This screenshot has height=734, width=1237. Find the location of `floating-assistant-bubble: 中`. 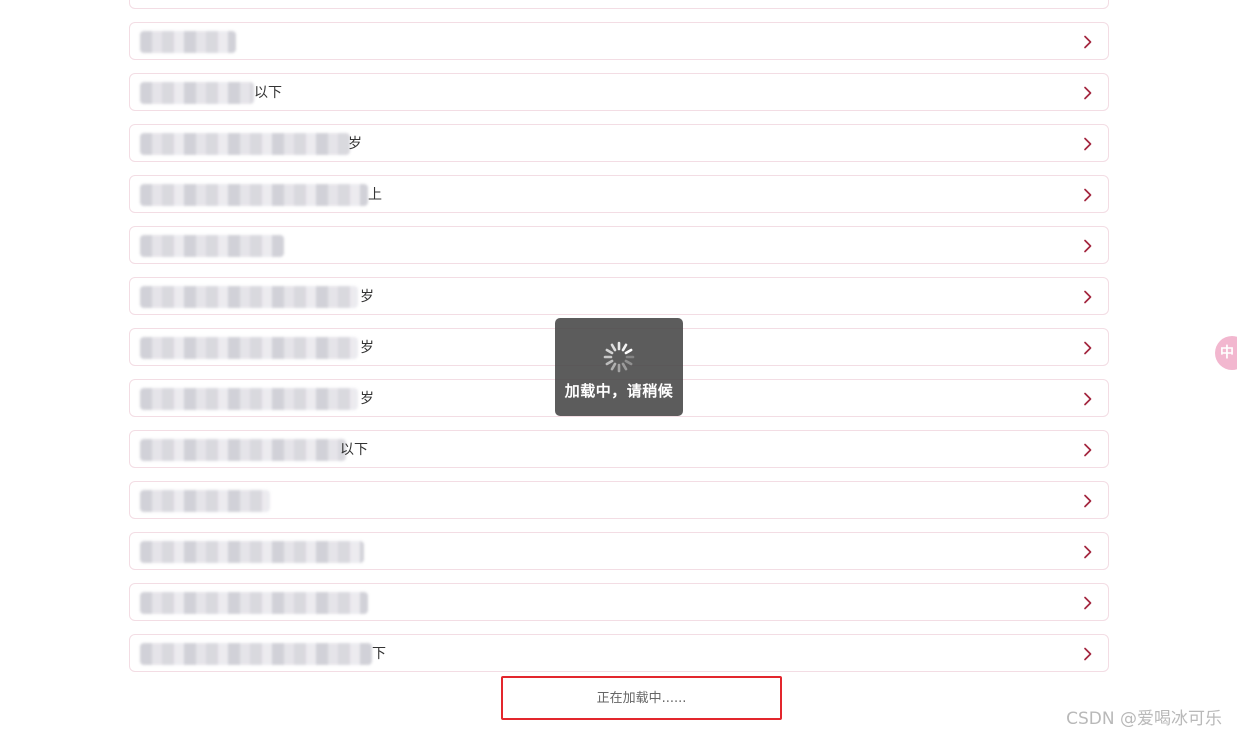

floating-assistant-bubble: 中 is located at coordinates (1226, 353).